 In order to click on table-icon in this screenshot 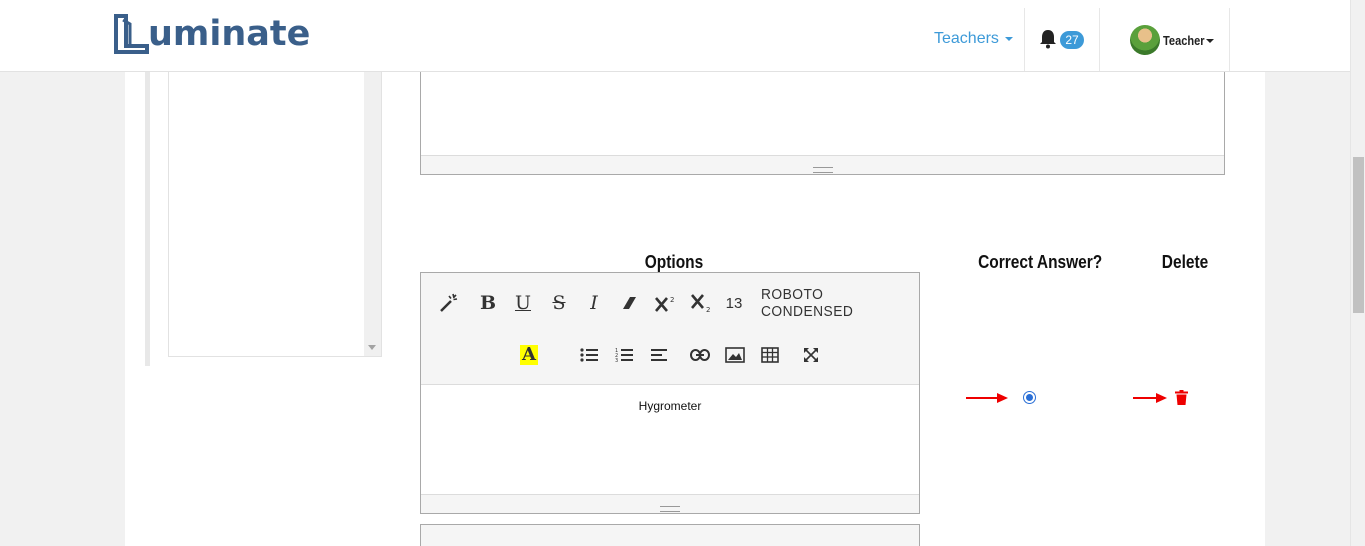, I will do `click(770, 355)`.